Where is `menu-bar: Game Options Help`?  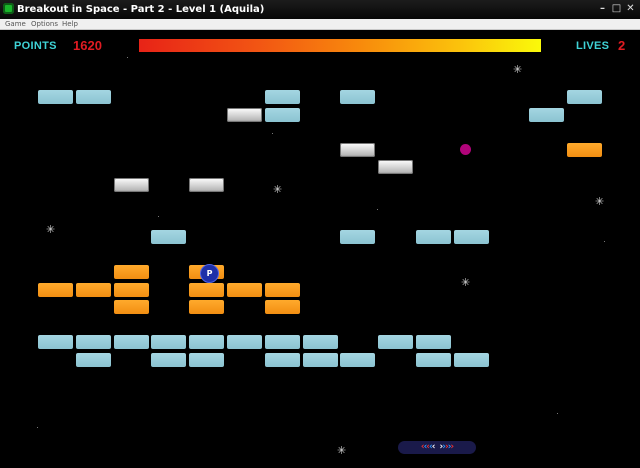 menu-bar: Game Options Help is located at coordinates (320, 24).